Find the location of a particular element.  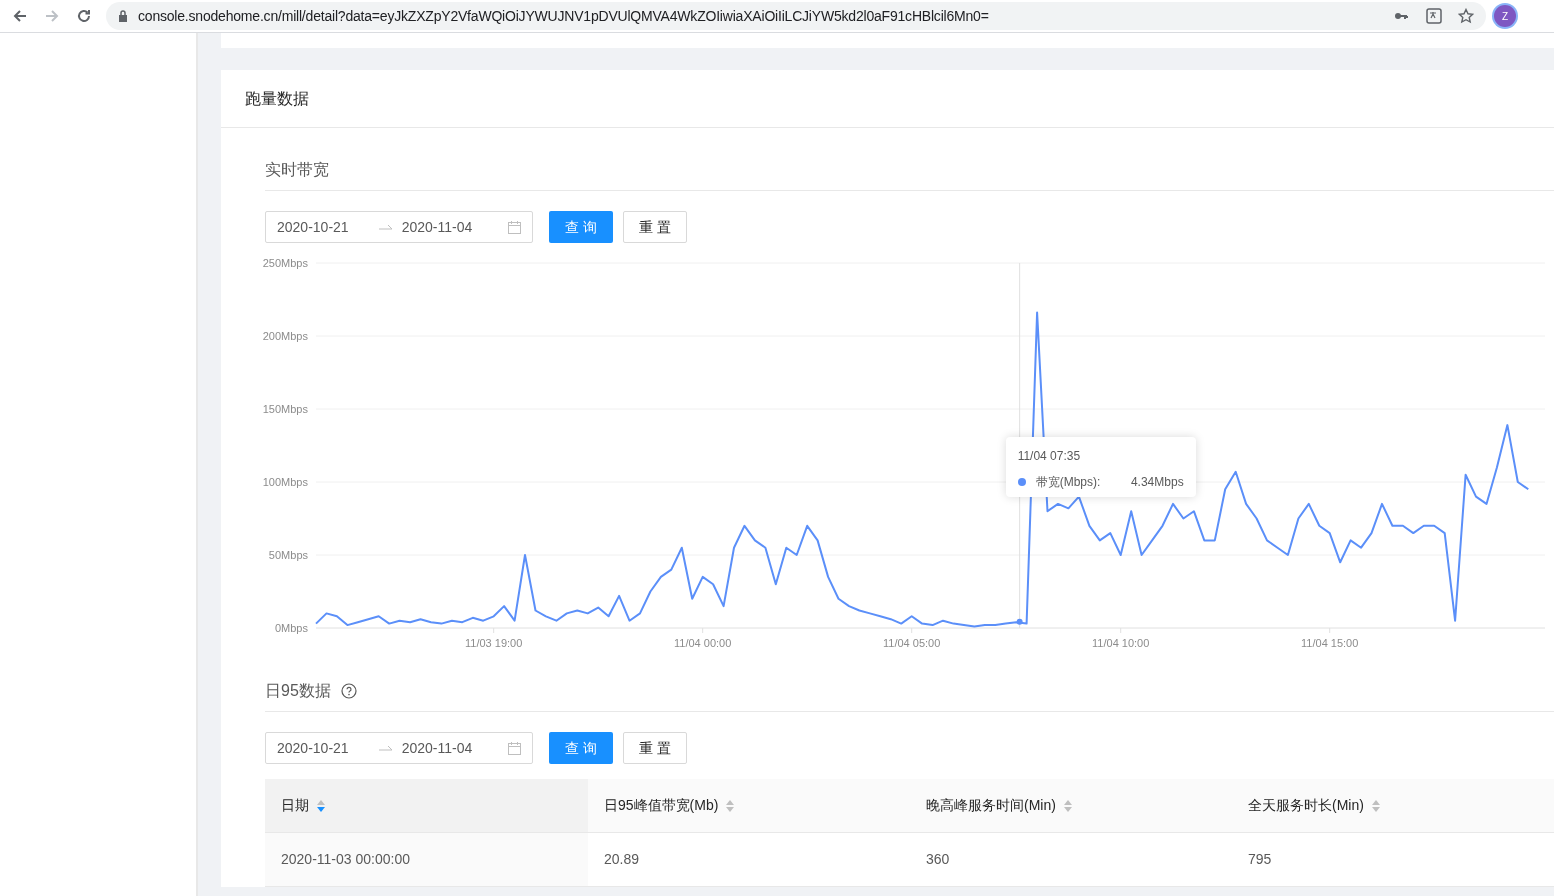

table-cell-text: 20.89 is located at coordinates (622, 859).